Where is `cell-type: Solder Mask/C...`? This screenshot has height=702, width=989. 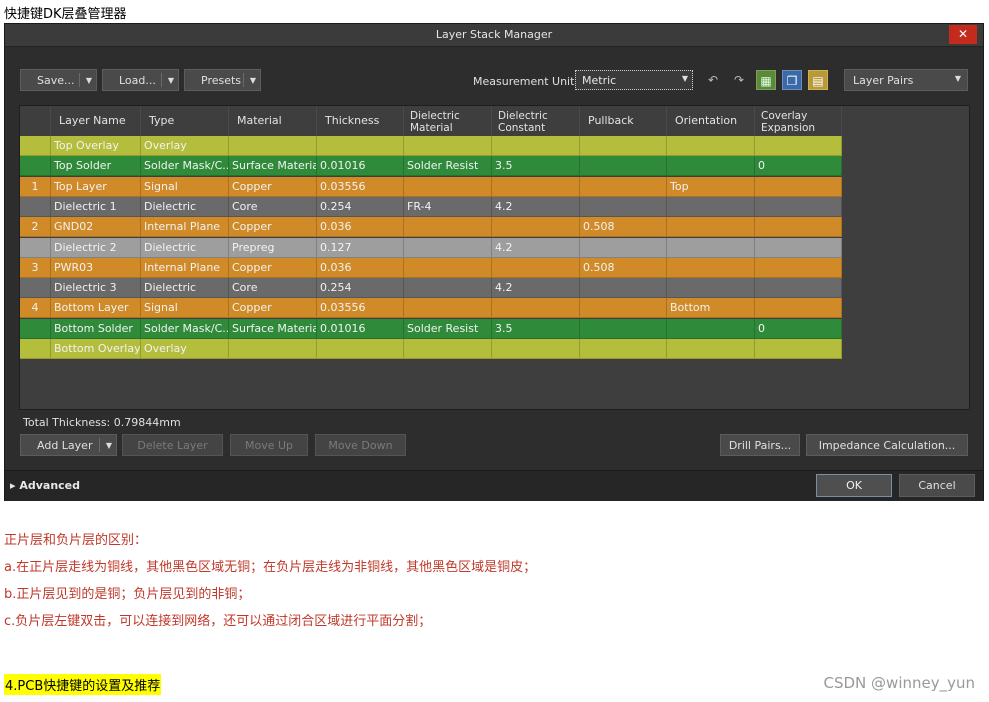
cell-type: Solder Mask/C... is located at coordinates (185, 166).